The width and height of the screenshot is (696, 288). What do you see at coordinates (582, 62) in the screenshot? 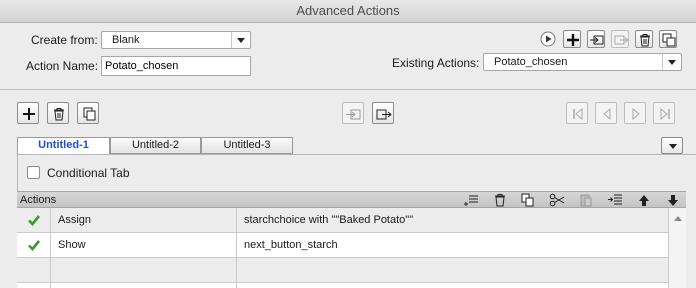
I see `existing-actions-select: Potato_chosen` at bounding box center [582, 62].